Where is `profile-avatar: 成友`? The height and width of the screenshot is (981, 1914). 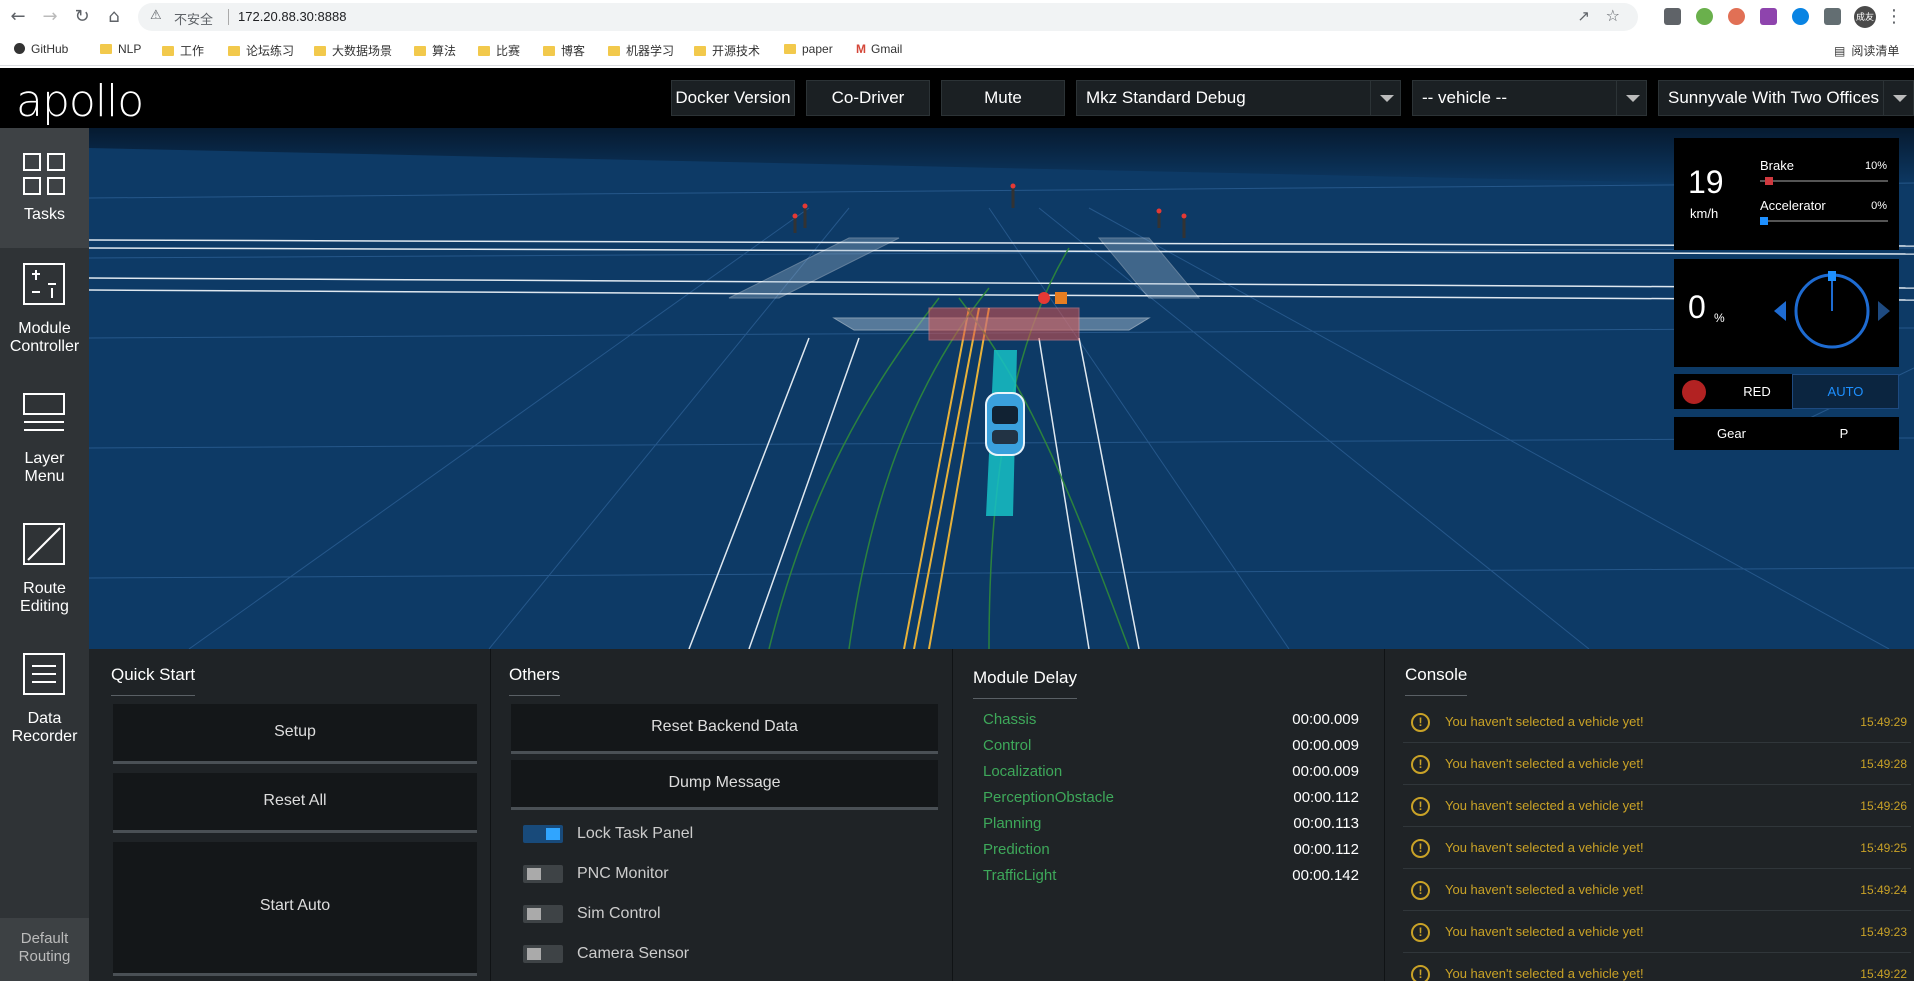
profile-avatar: 成友 is located at coordinates (1865, 17).